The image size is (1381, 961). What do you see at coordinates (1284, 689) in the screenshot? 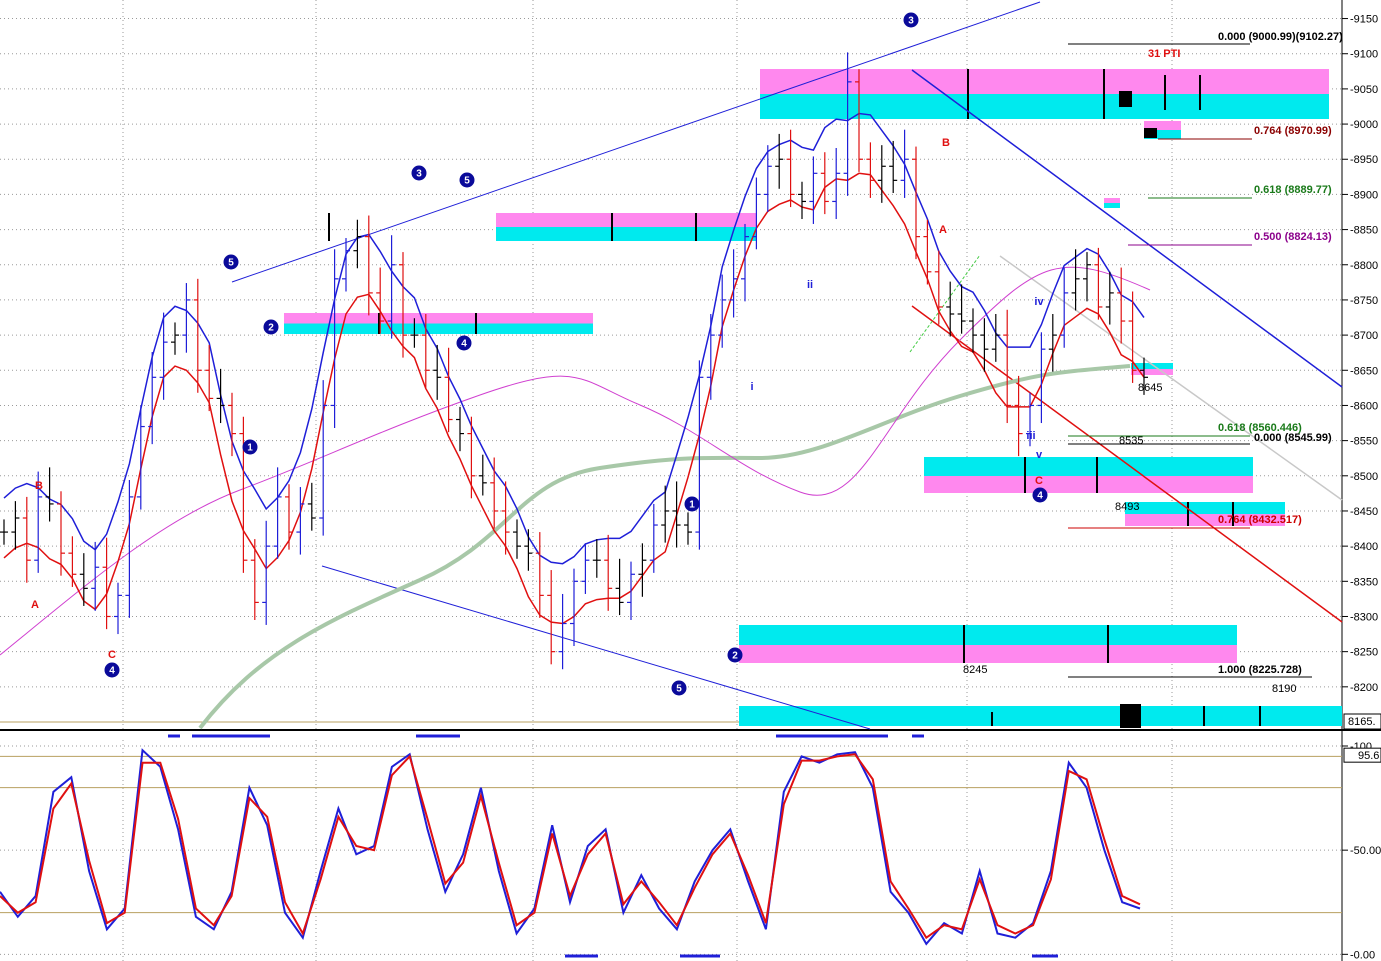
I see `price-note: 8190` at bounding box center [1284, 689].